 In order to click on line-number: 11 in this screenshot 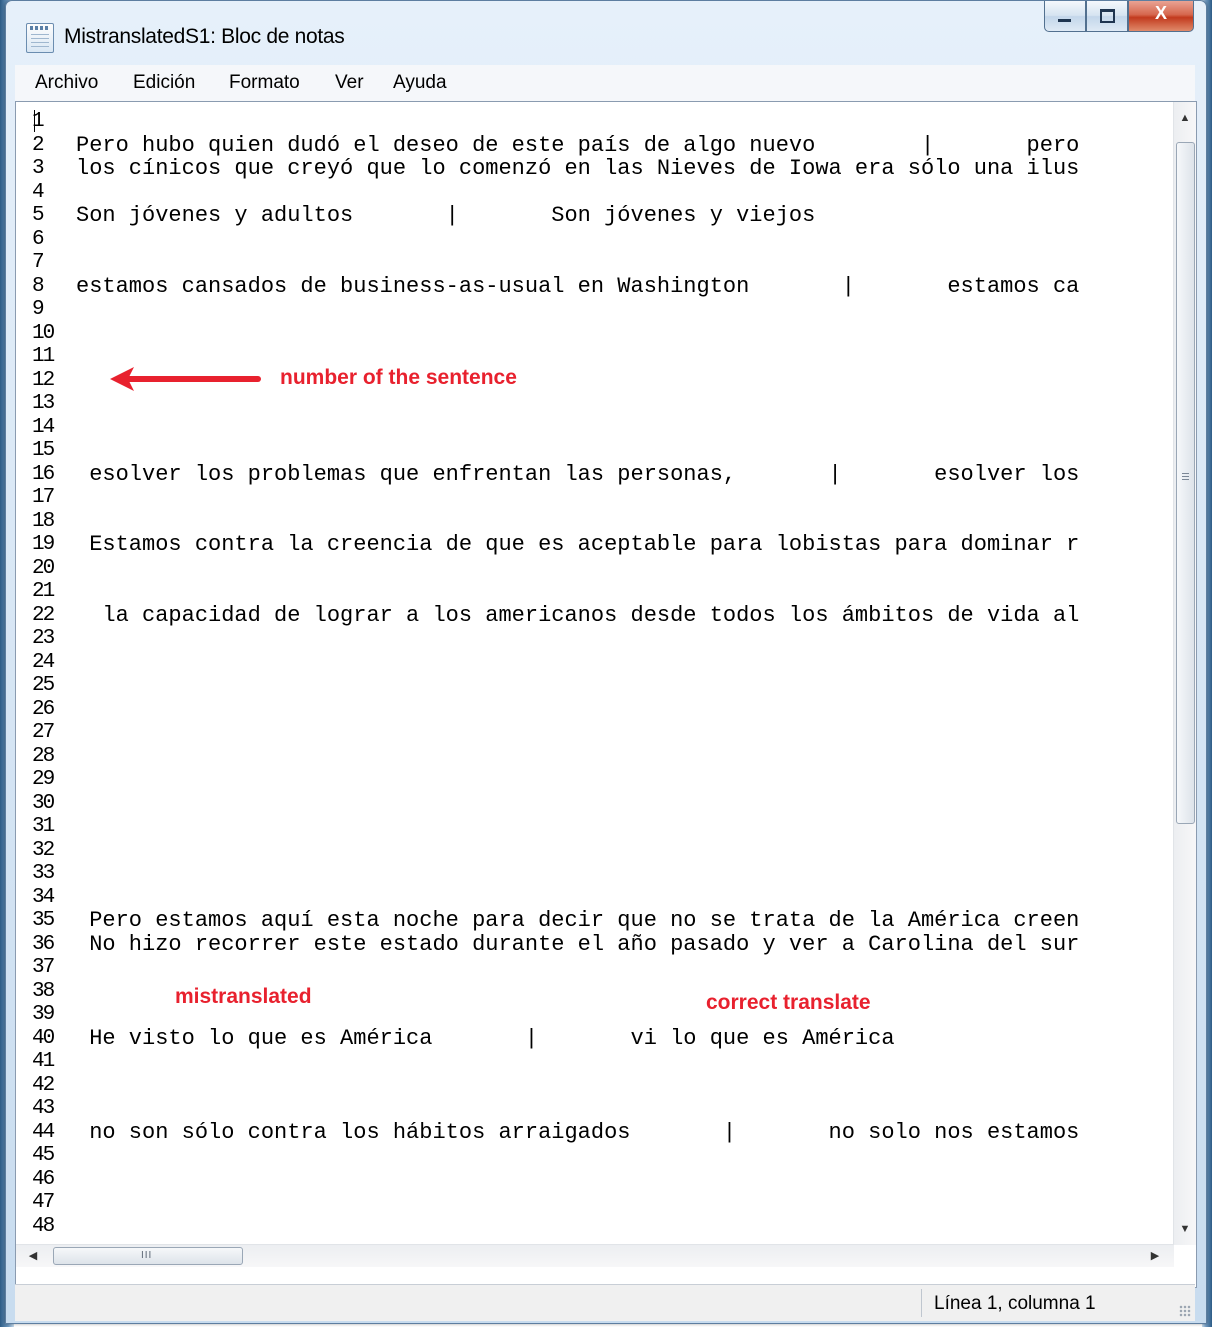, I will do `click(43, 356)`.